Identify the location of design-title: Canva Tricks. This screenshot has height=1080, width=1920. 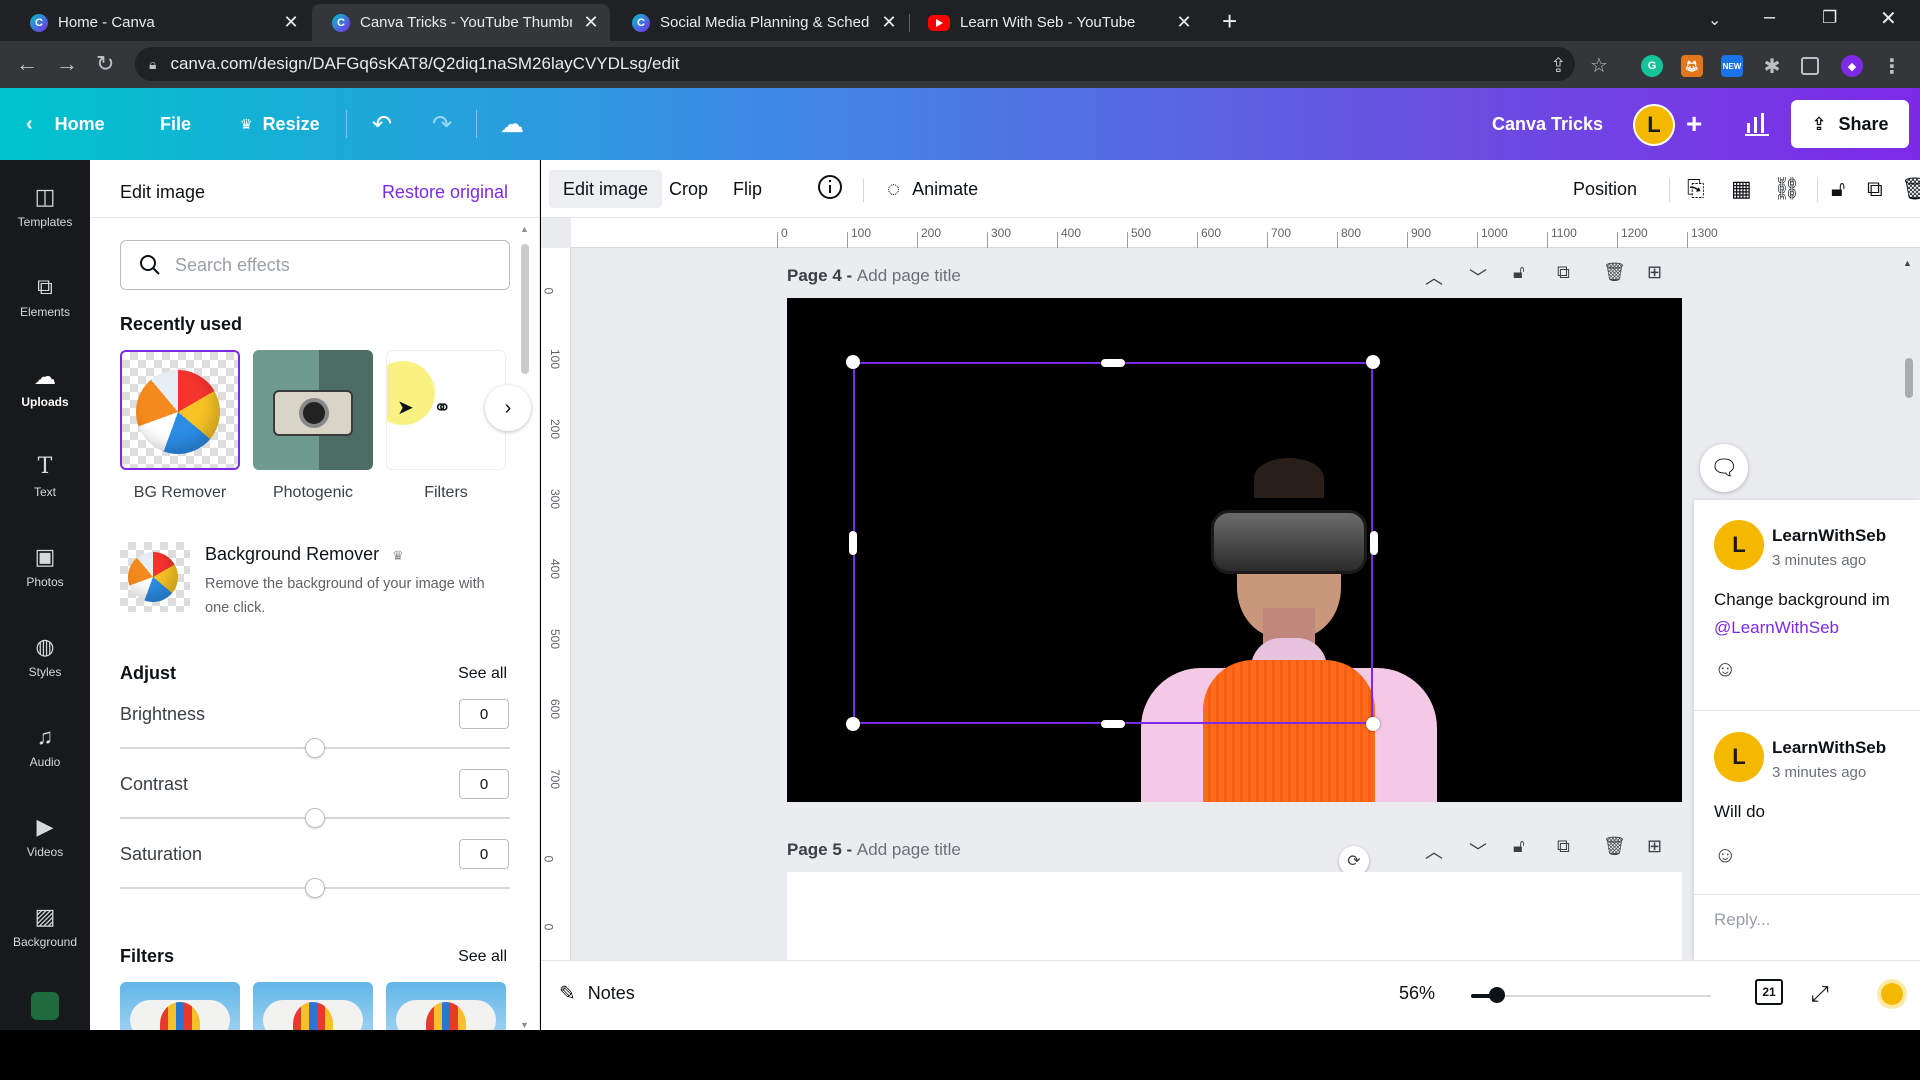
(1547, 124).